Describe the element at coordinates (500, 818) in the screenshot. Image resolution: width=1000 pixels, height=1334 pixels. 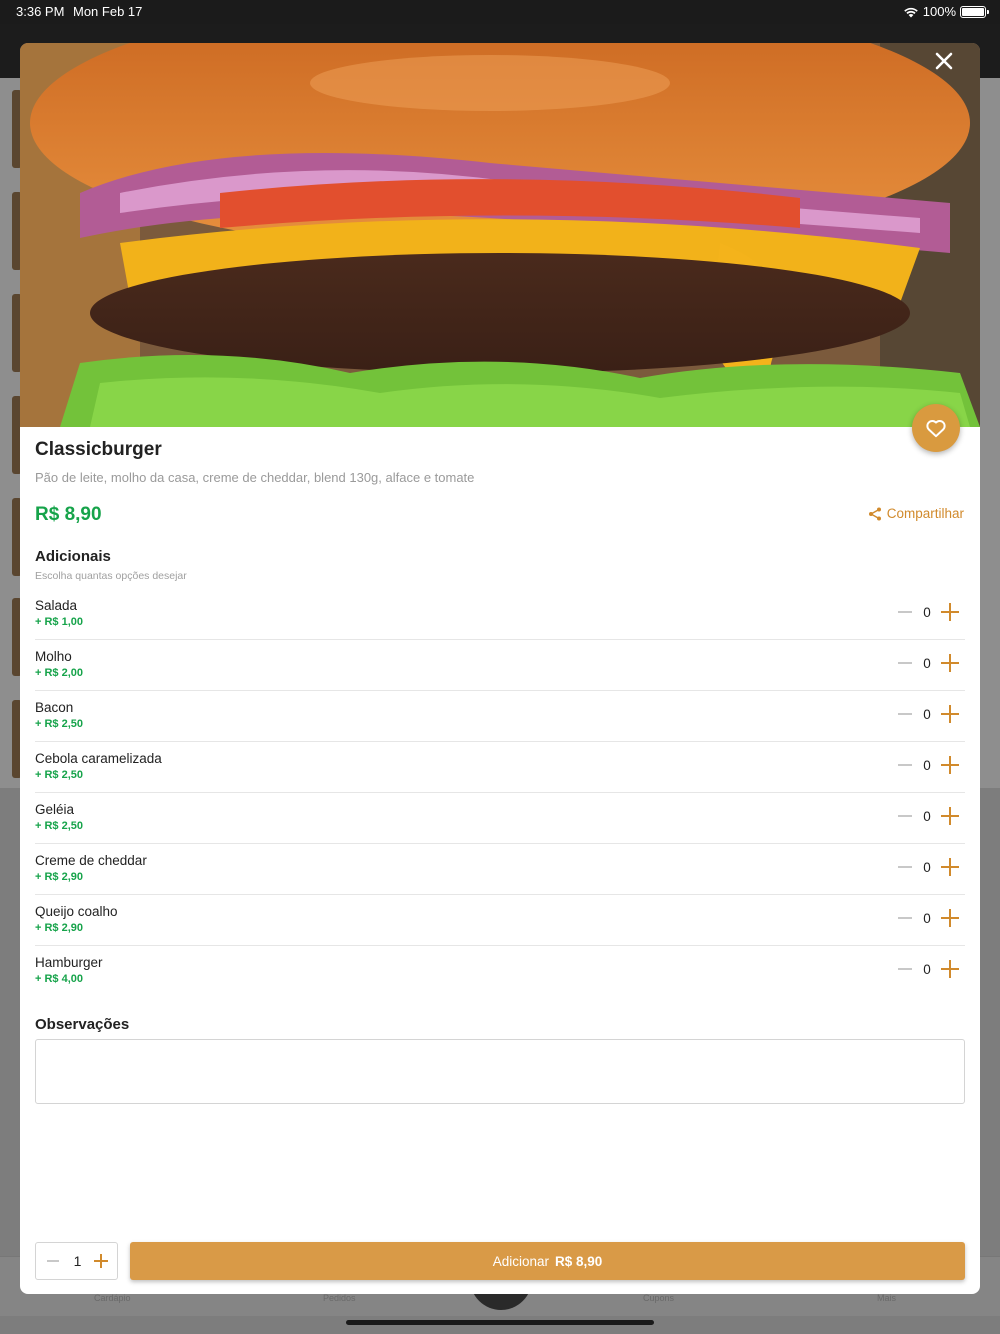
I see `addon-row: Geléia + R$ 2,50 0` at that location.